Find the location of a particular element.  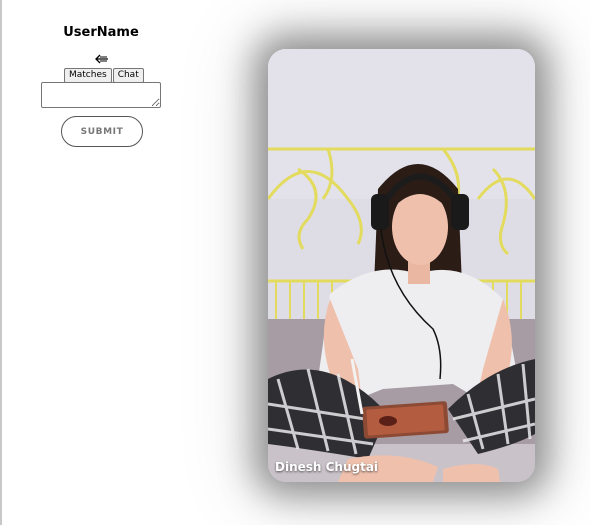

back-arrow-icon is located at coordinates (102, 59).